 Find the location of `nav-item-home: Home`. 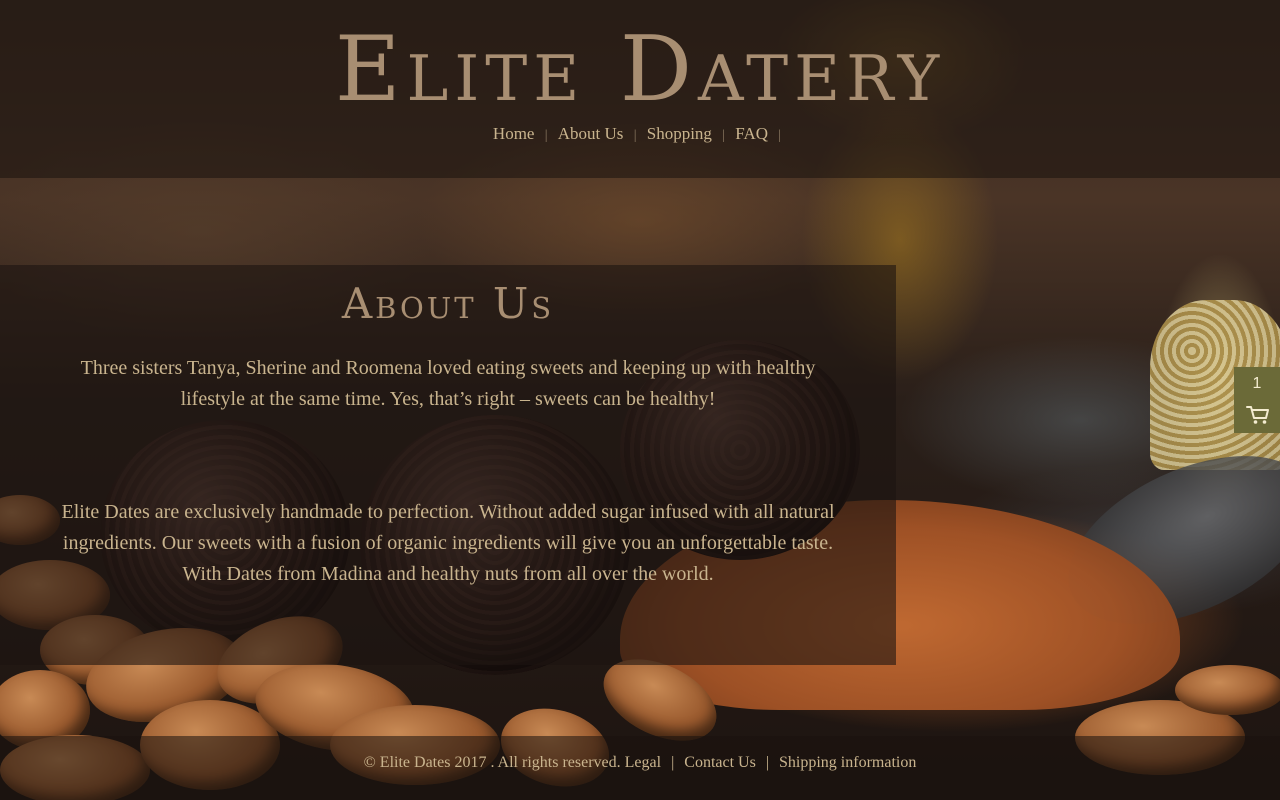

nav-item-home: Home is located at coordinates (514, 134).